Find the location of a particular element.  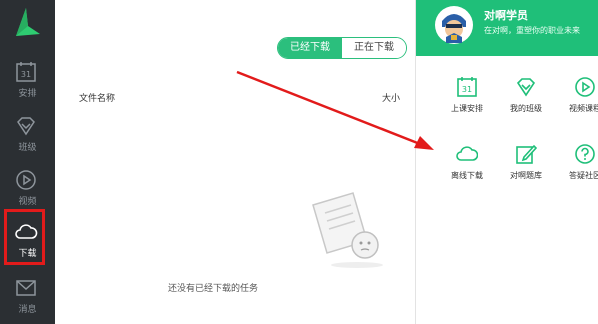

tab-downloading: 正在下载 is located at coordinates (374, 48).